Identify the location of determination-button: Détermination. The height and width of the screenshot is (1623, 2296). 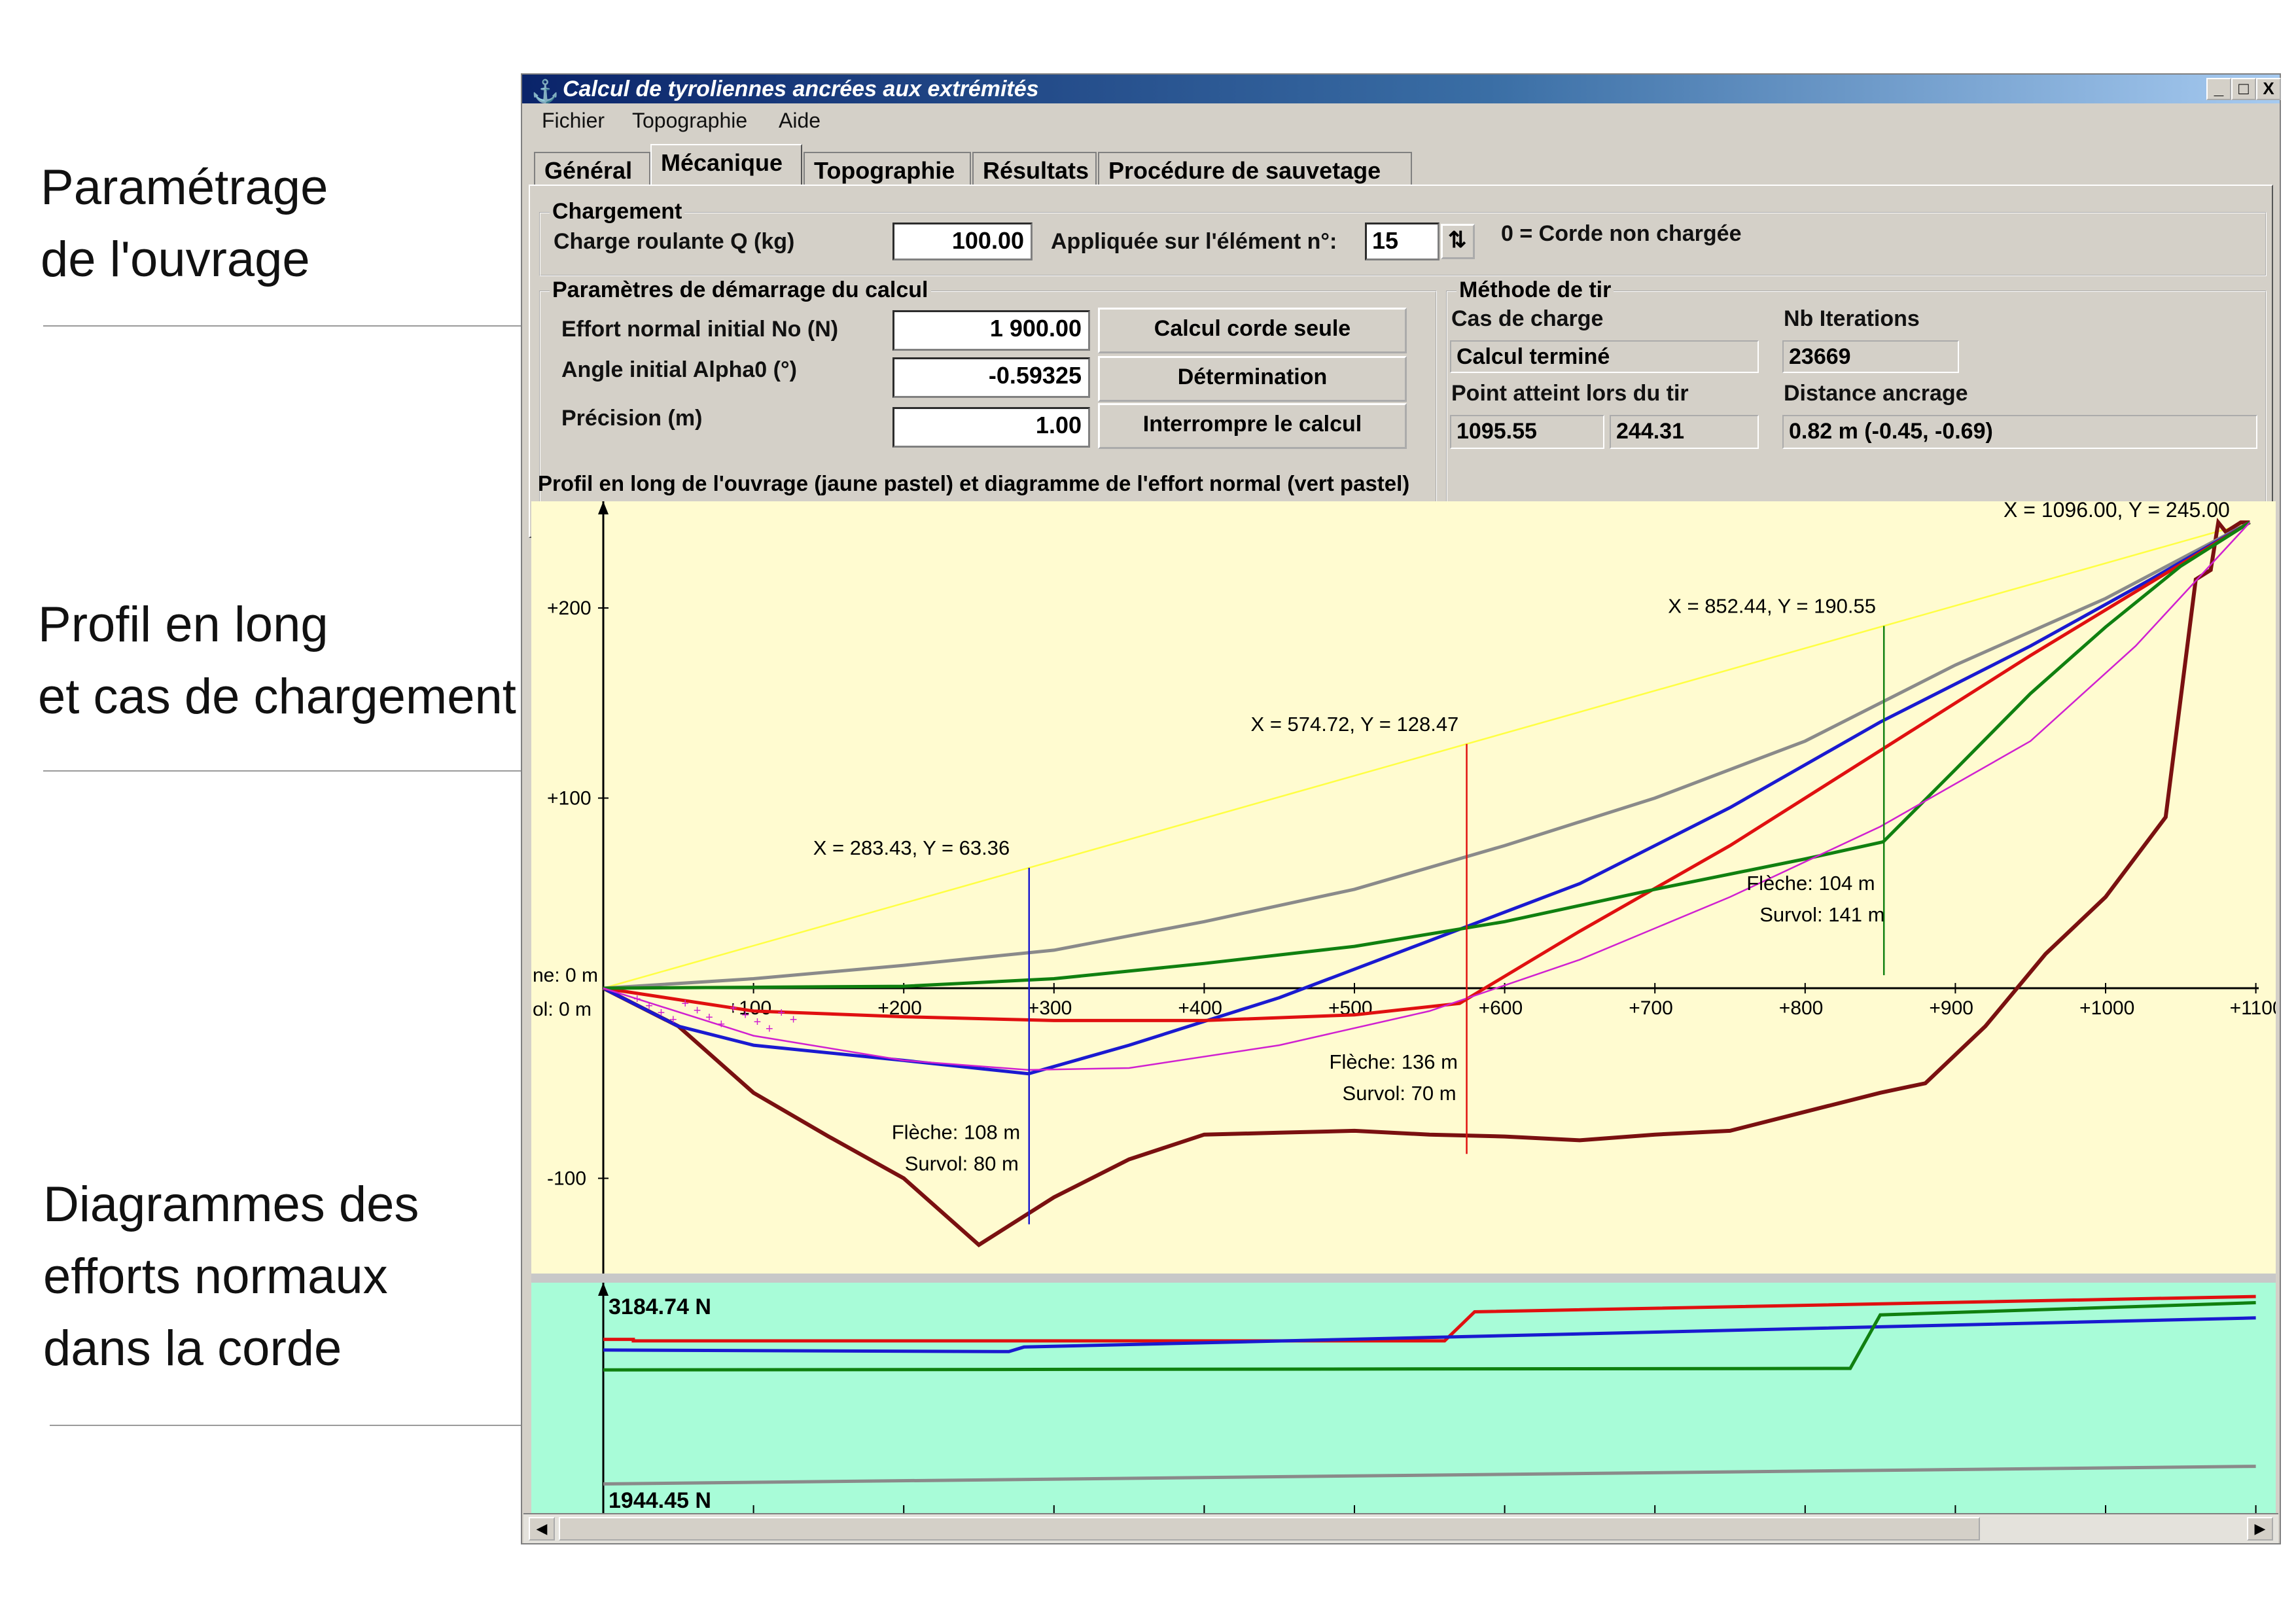
(1252, 379).